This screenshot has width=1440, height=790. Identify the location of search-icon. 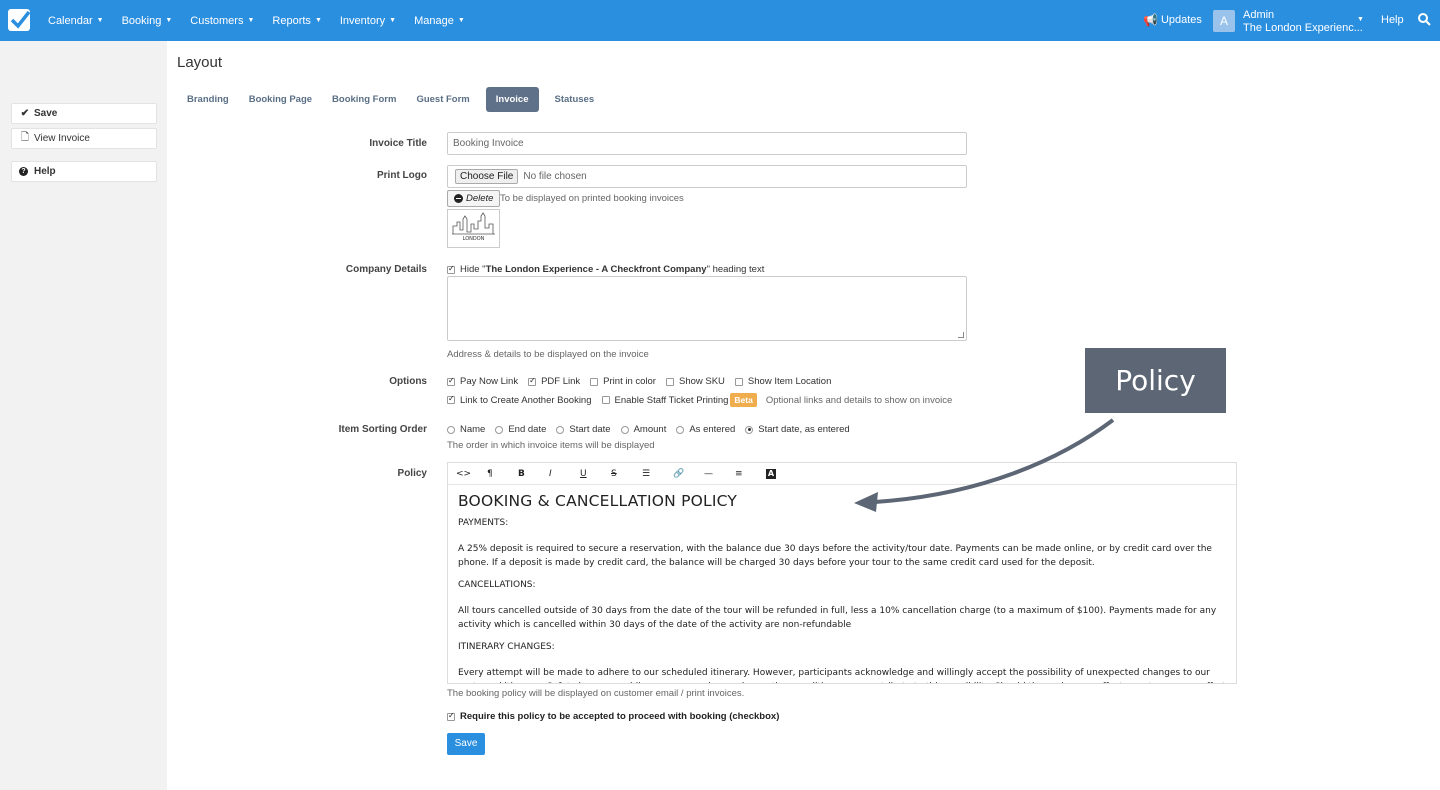
(1424, 21).